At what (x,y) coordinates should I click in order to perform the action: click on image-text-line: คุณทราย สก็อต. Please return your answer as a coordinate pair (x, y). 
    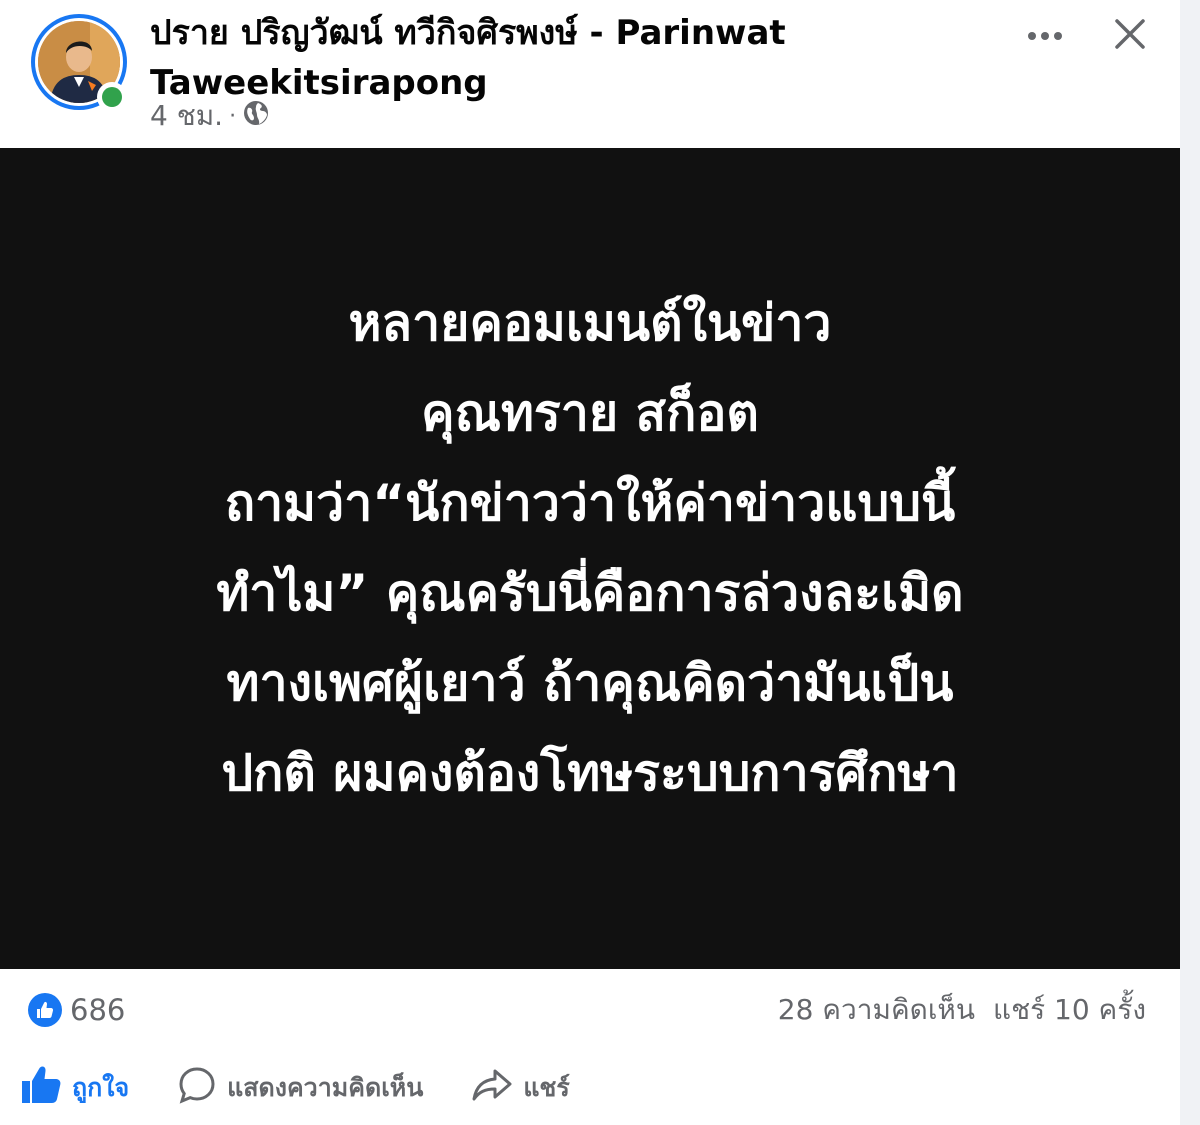
    Looking at the image, I should click on (590, 413).